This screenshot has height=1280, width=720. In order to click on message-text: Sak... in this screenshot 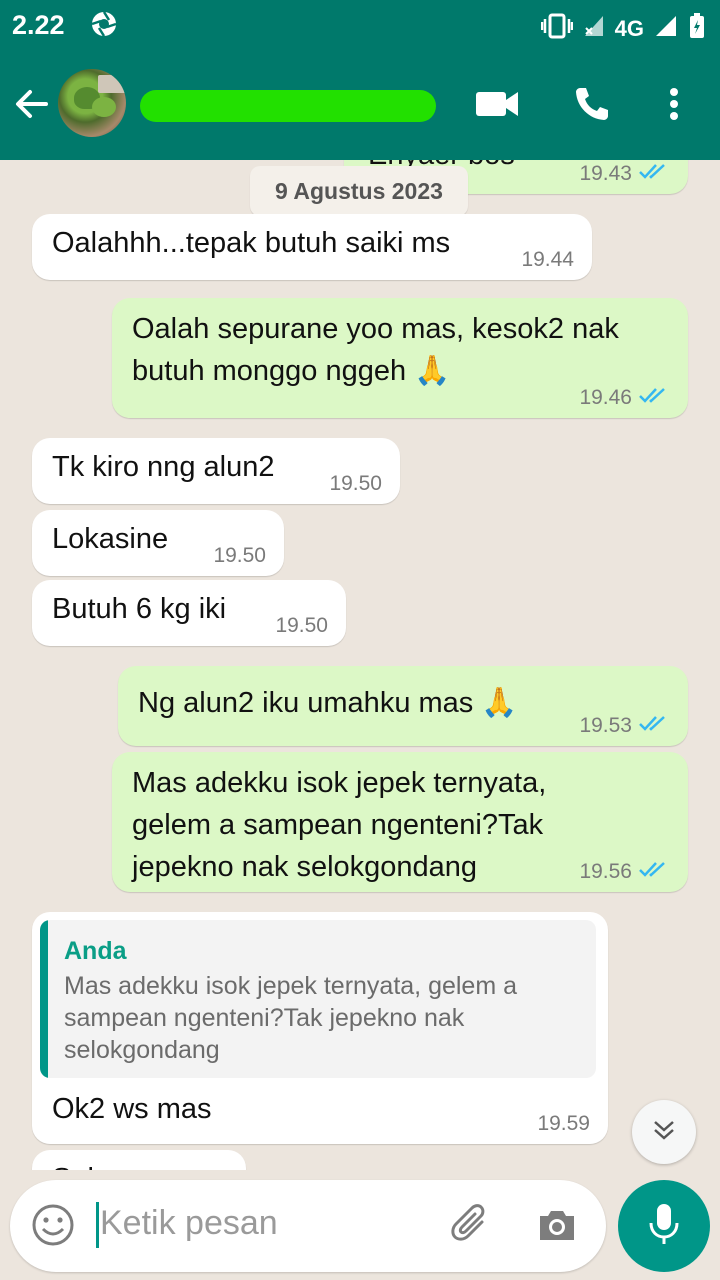, I will do `click(89, 1164)`.